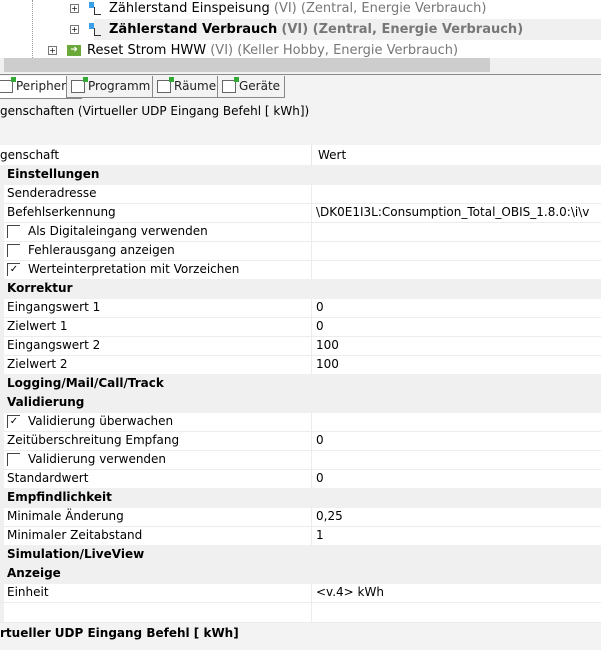 The height and width of the screenshot is (650, 601). I want to click on property-row: Als Digitaleingang verwenden, so click(300, 232).